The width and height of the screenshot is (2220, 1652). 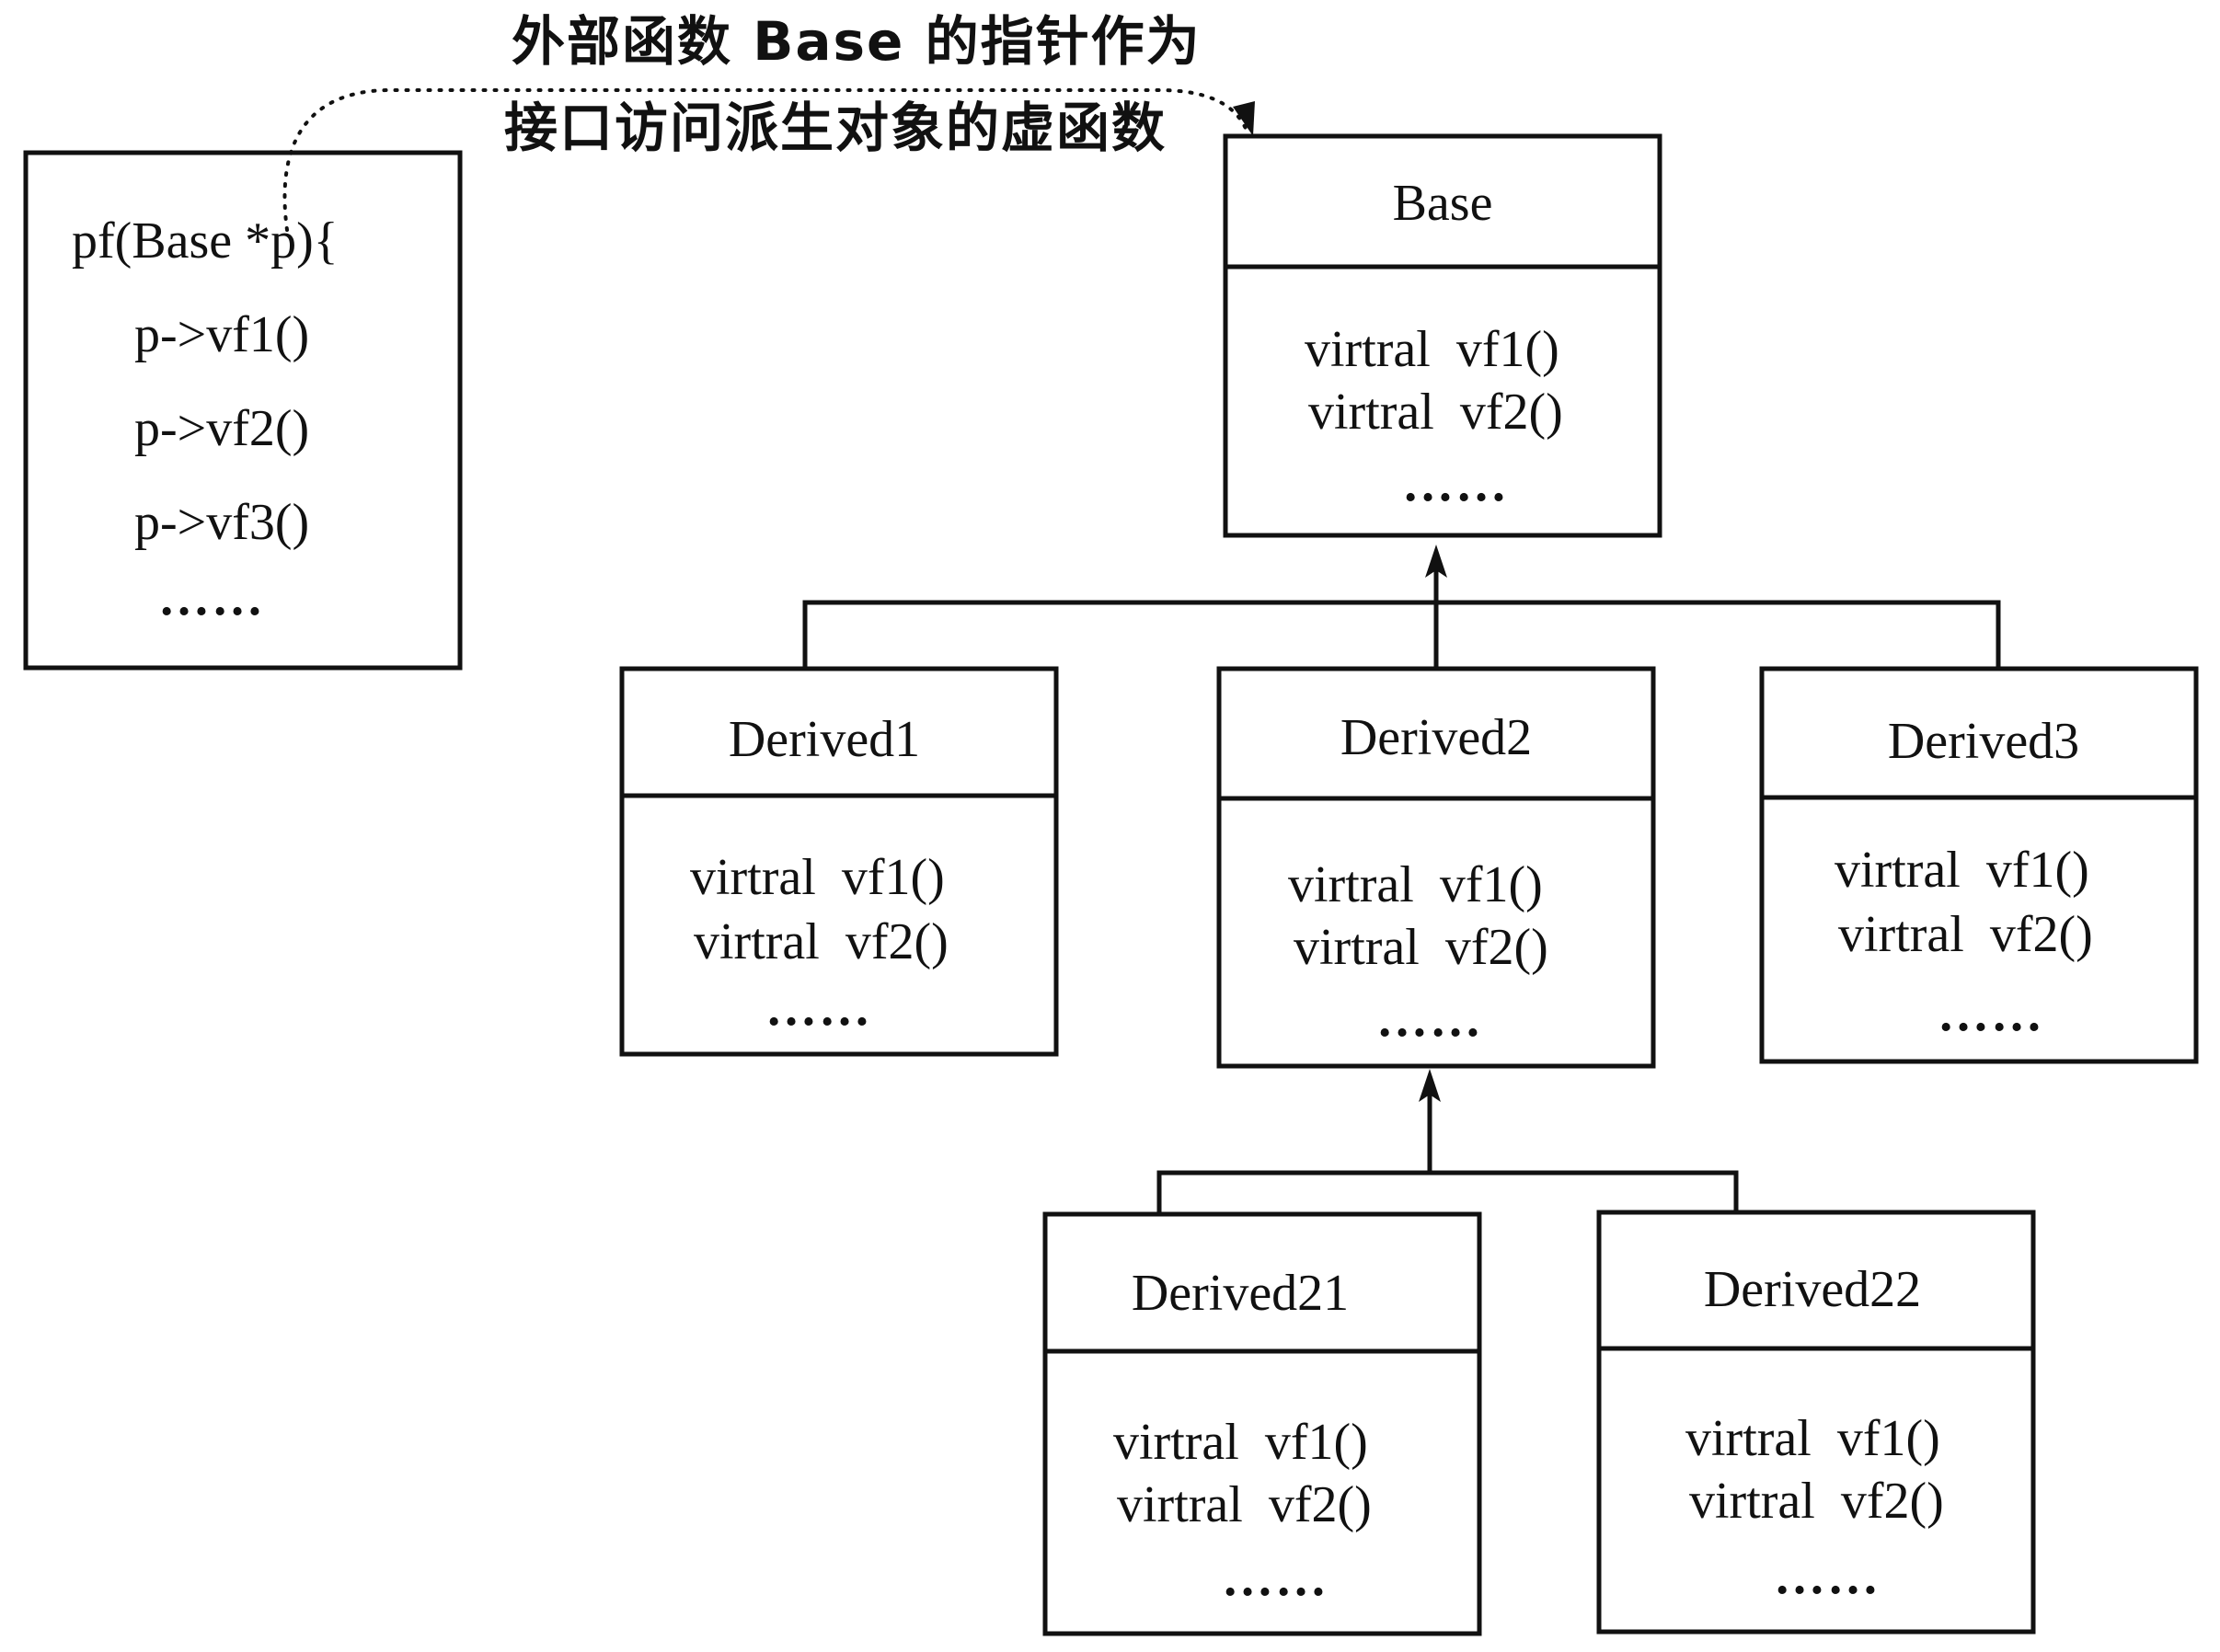 What do you see at coordinates (1415, 884) in the screenshot?
I see `derived2-method-vf1: virtral vf1()` at bounding box center [1415, 884].